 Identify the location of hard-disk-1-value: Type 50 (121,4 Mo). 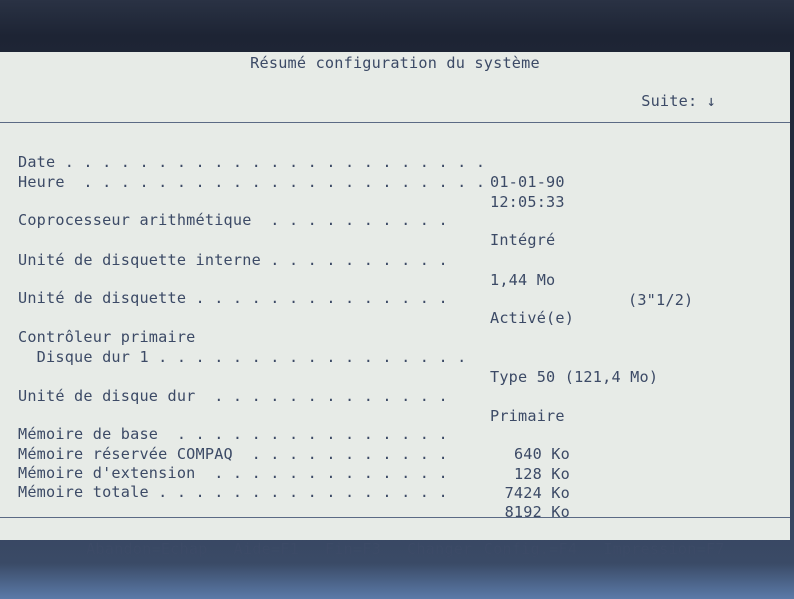
(574, 377).